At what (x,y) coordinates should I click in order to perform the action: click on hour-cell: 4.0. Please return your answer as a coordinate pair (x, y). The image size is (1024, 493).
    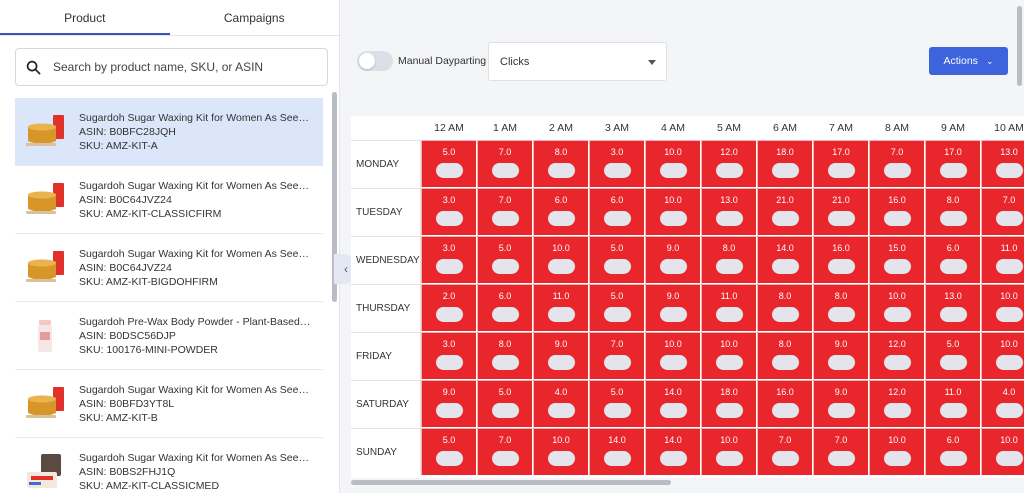
    Looking at the image, I should click on (561, 404).